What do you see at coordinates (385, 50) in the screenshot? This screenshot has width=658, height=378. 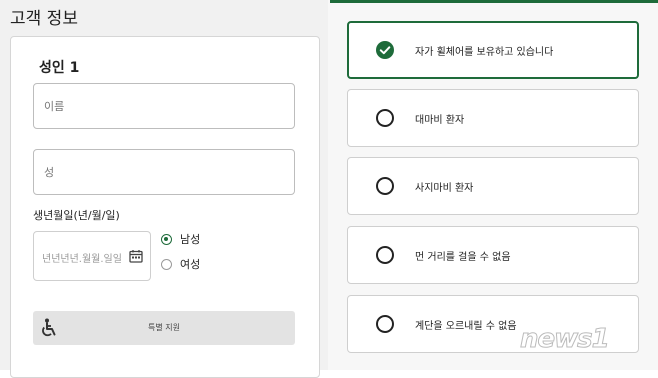 I see `check-circle-icon` at bounding box center [385, 50].